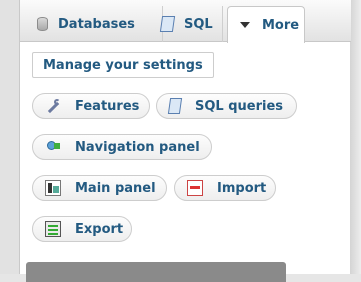 This screenshot has width=361, height=282. Describe the element at coordinates (198, 24) in the screenshot. I see `tab-sql-label: SQL` at that location.